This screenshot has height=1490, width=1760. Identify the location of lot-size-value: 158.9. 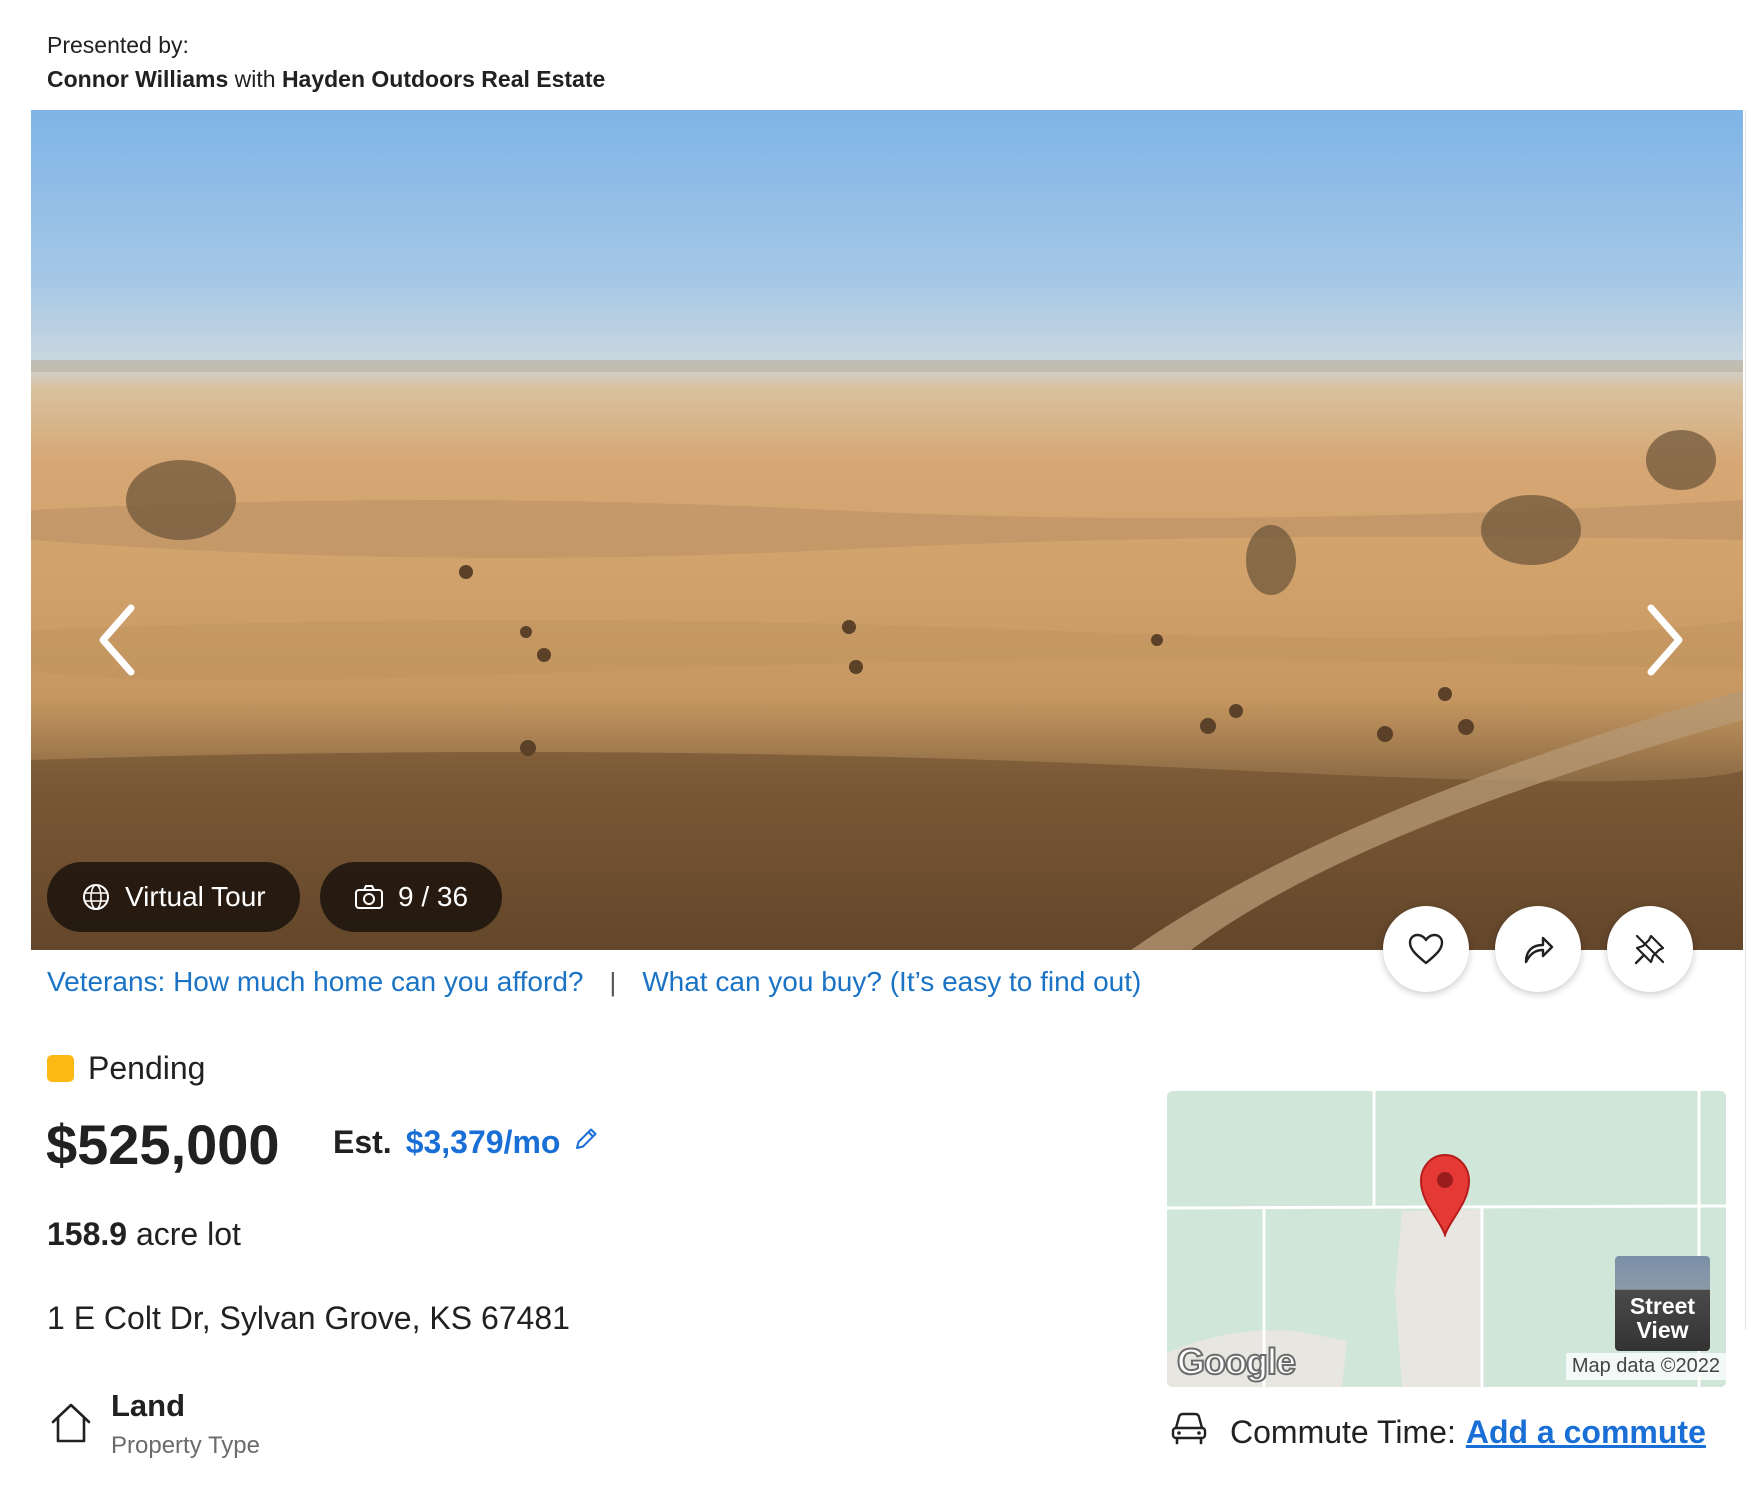
(87, 1234).